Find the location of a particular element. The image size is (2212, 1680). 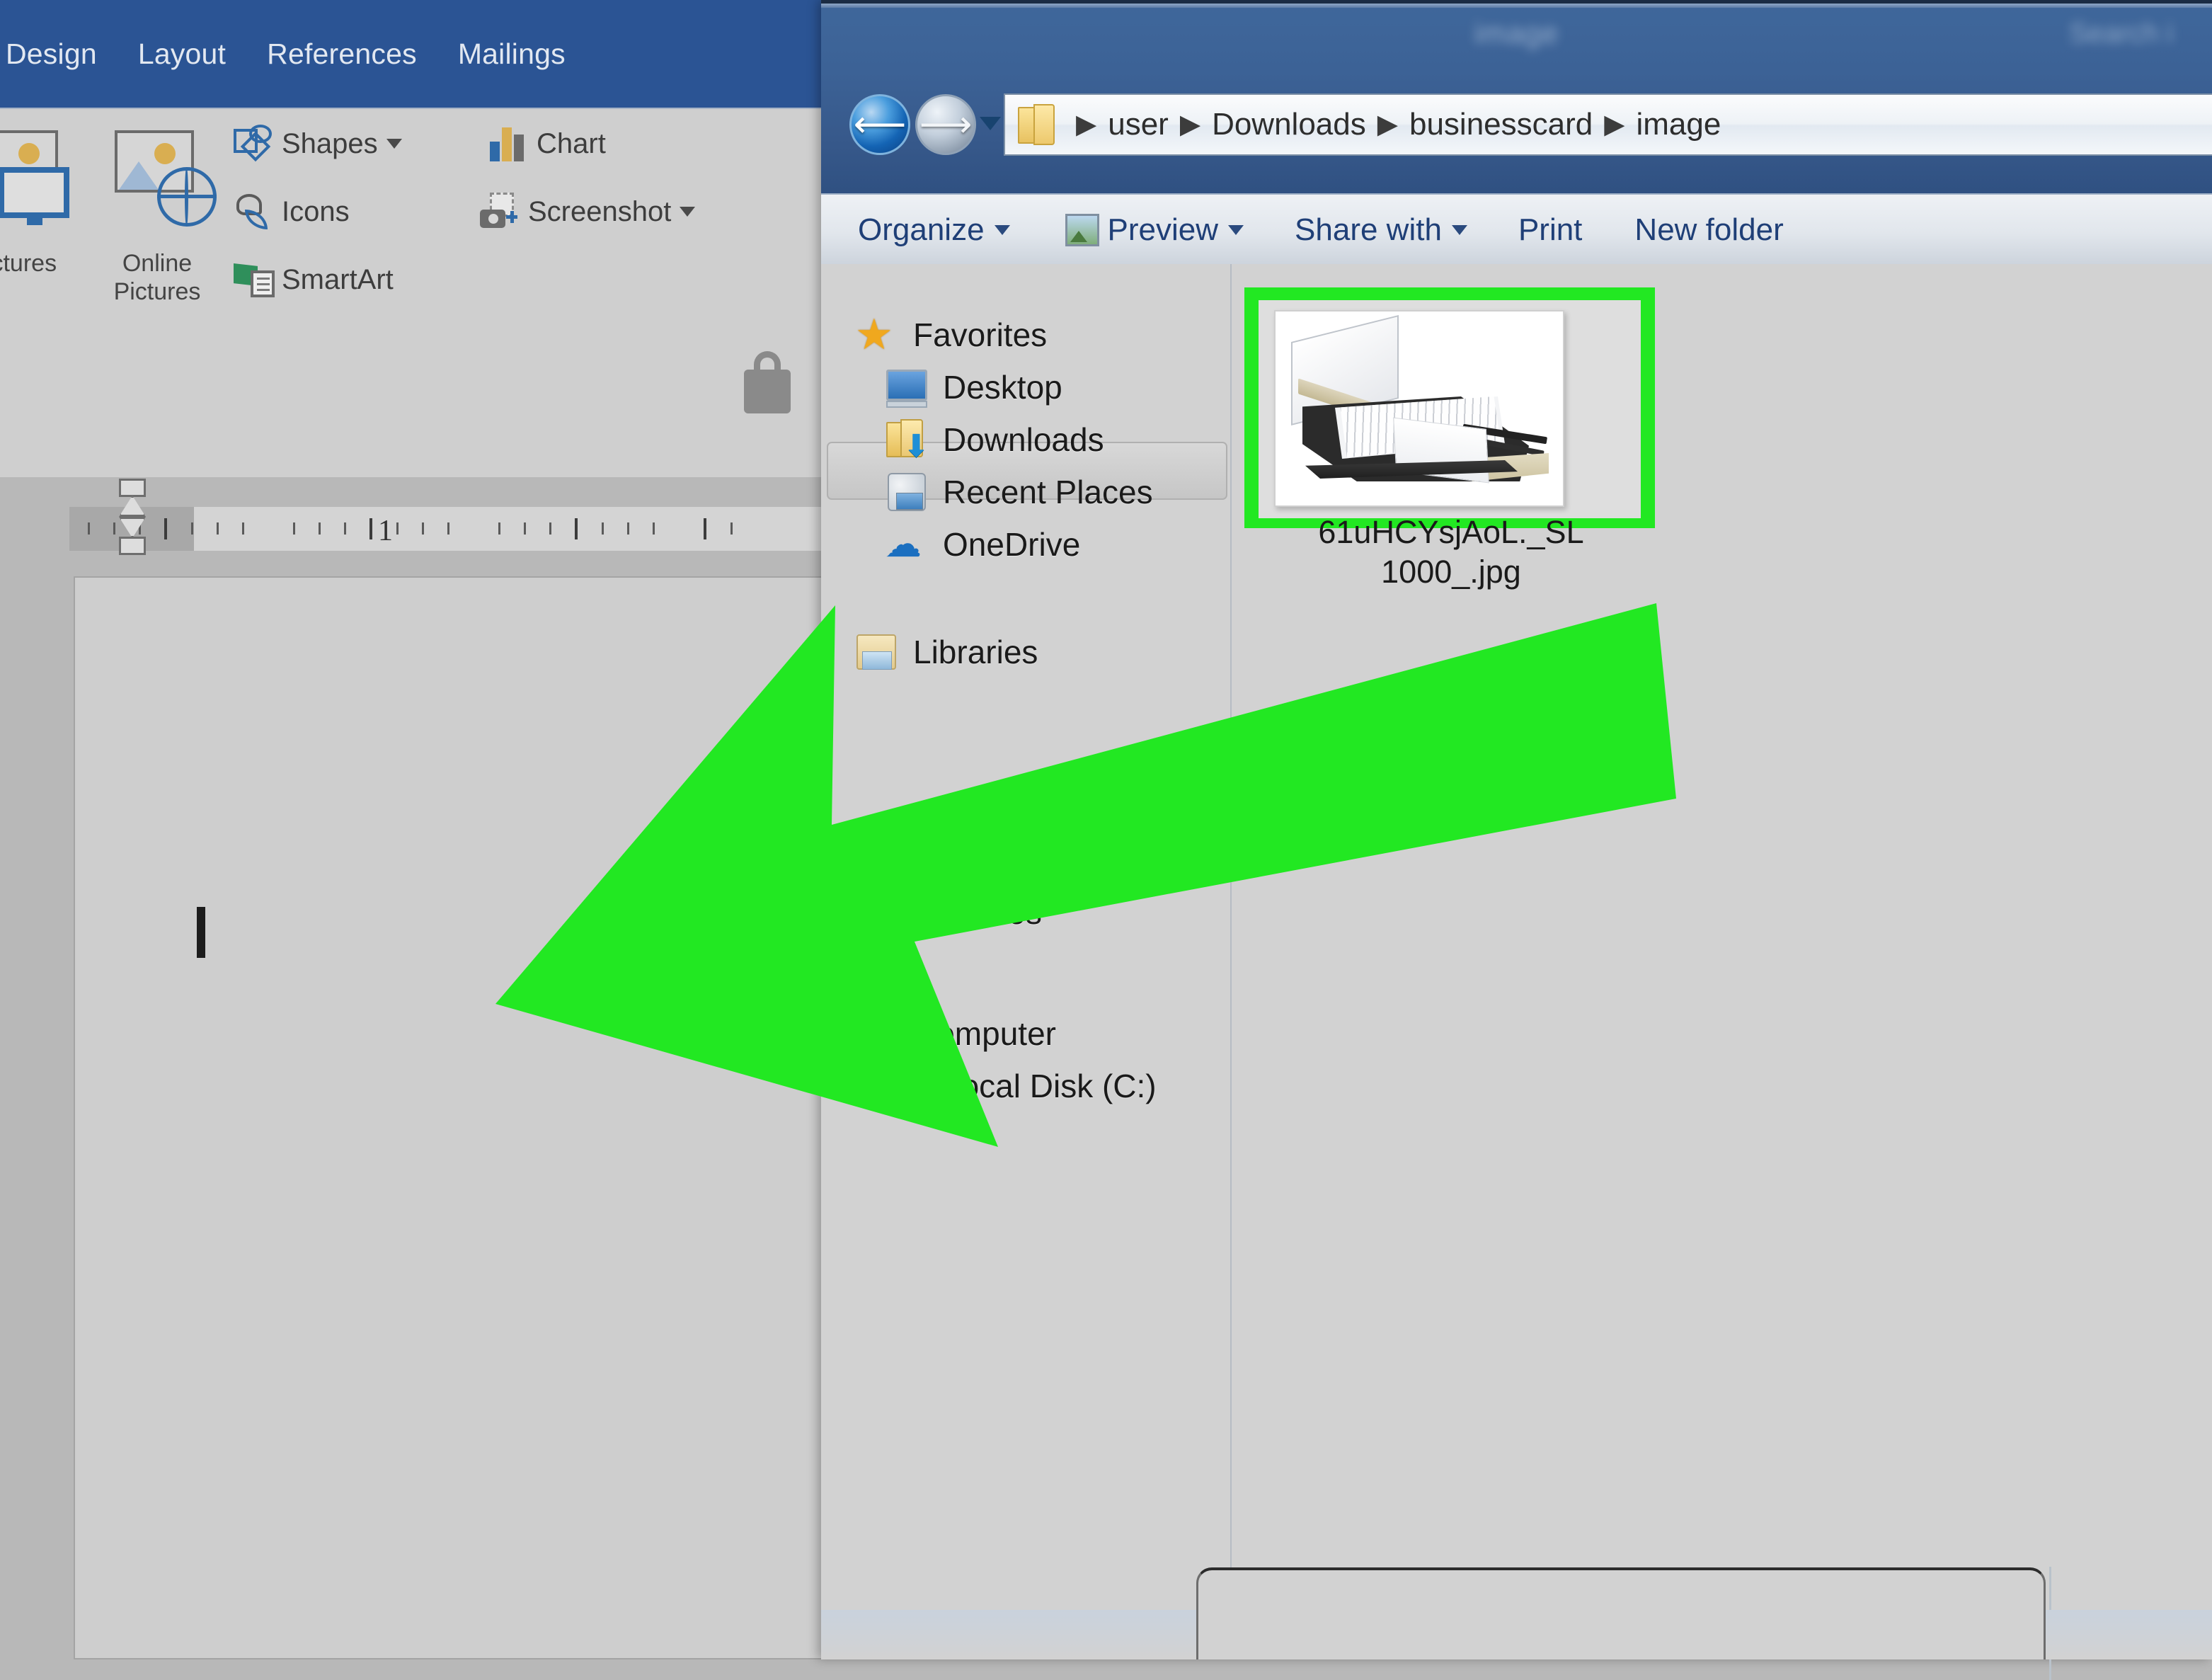

preview-thumbnail-icon is located at coordinates (1082, 230).